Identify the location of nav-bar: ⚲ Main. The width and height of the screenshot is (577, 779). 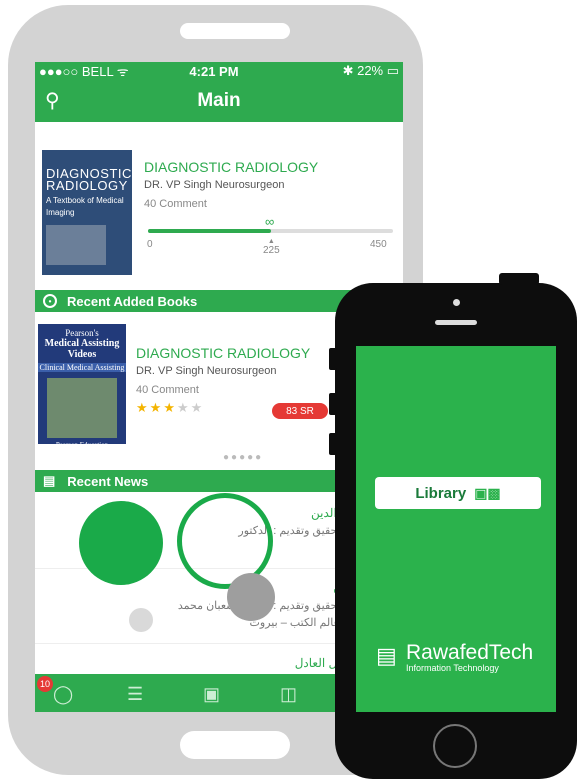
(219, 101).